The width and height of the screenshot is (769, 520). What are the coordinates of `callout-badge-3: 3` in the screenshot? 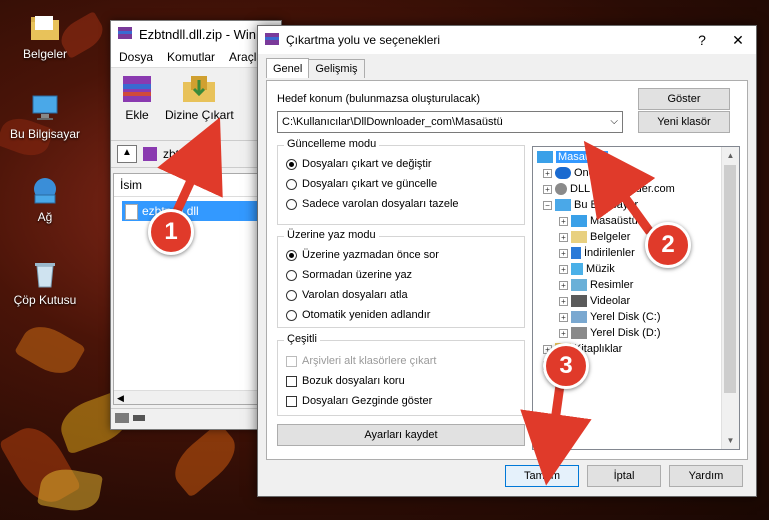 It's located at (566, 366).